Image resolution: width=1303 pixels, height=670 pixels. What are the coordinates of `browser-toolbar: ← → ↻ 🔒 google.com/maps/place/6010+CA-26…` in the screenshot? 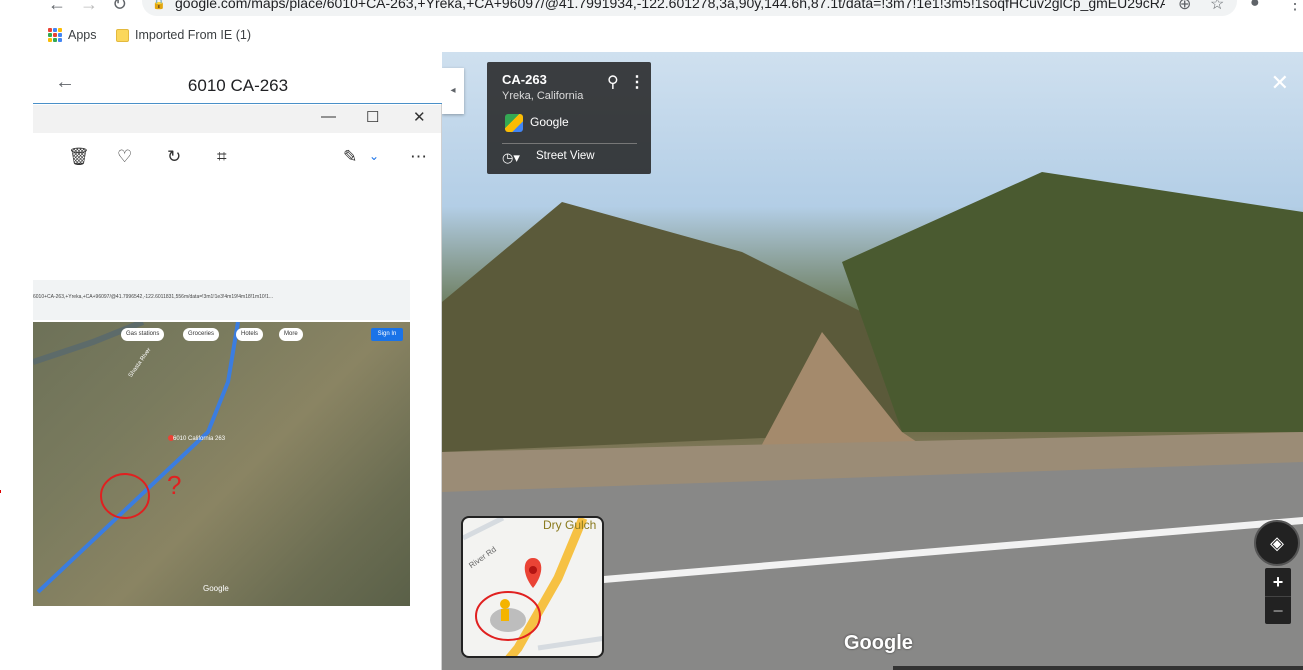 It's located at (651, 10).